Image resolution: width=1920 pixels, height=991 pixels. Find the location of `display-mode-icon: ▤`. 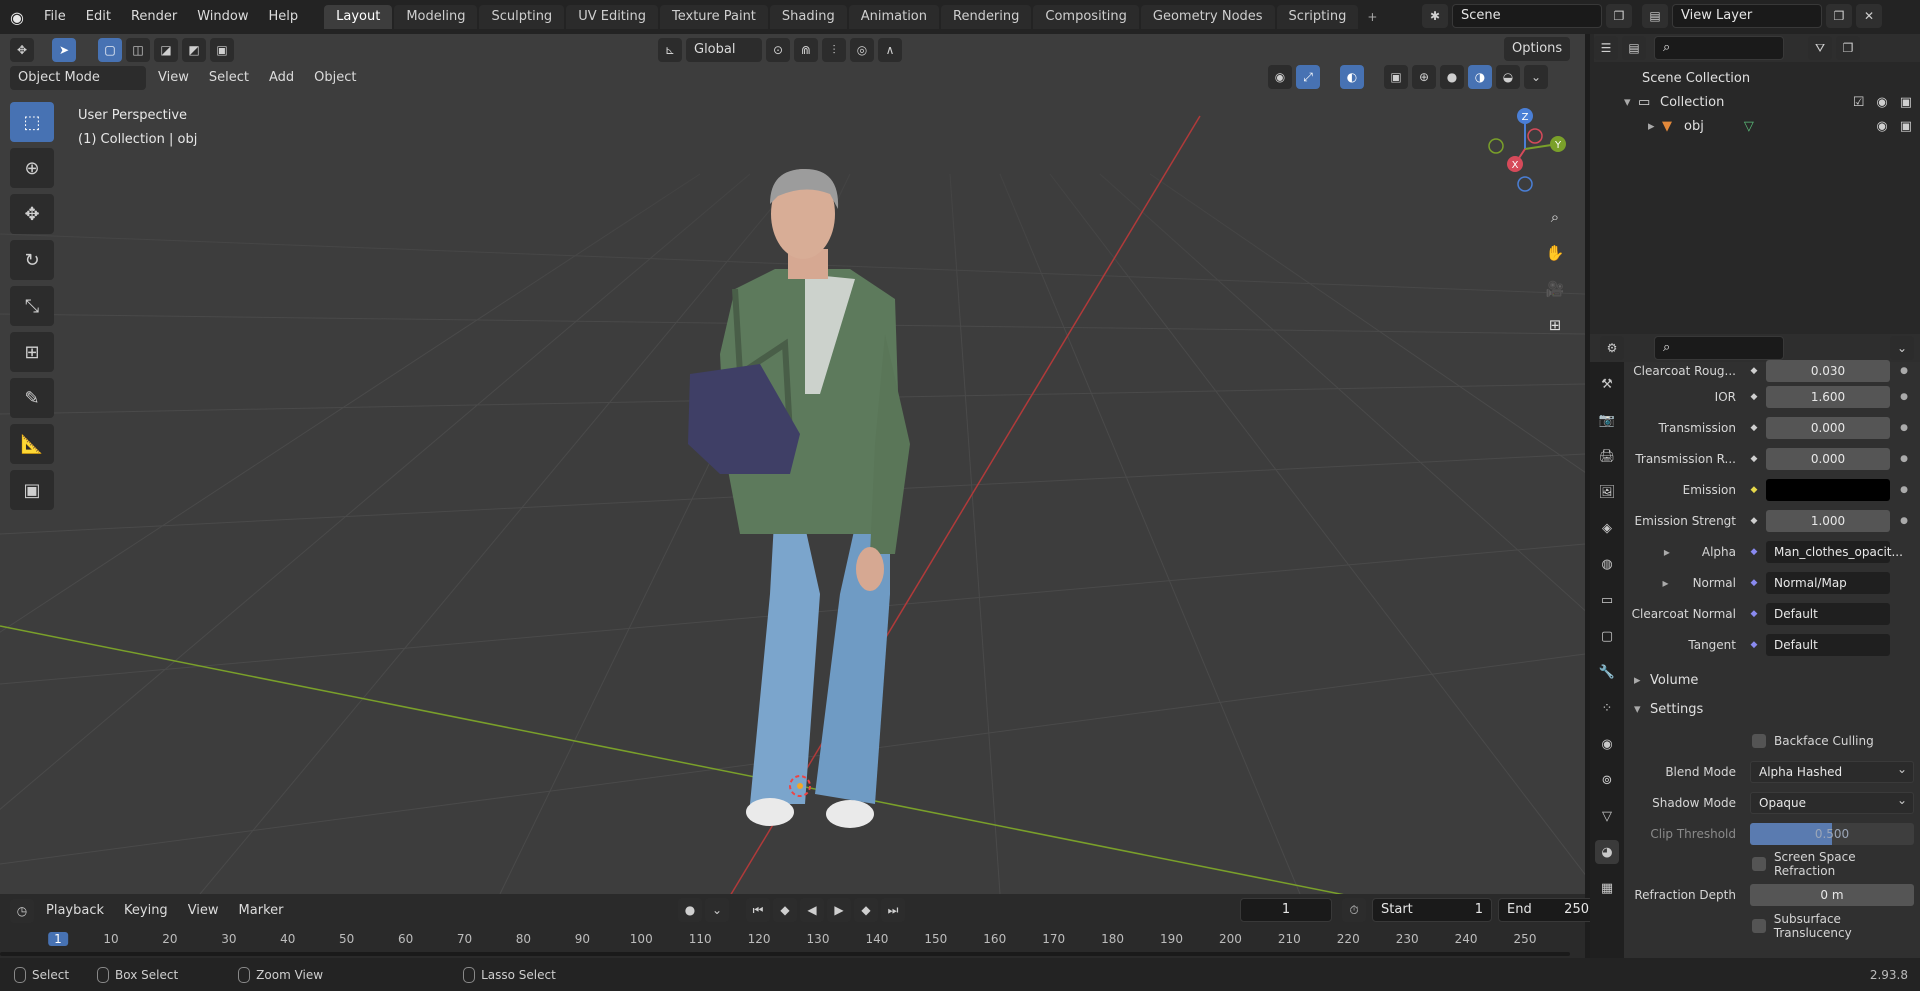

display-mode-icon: ▤ is located at coordinates (1634, 48).